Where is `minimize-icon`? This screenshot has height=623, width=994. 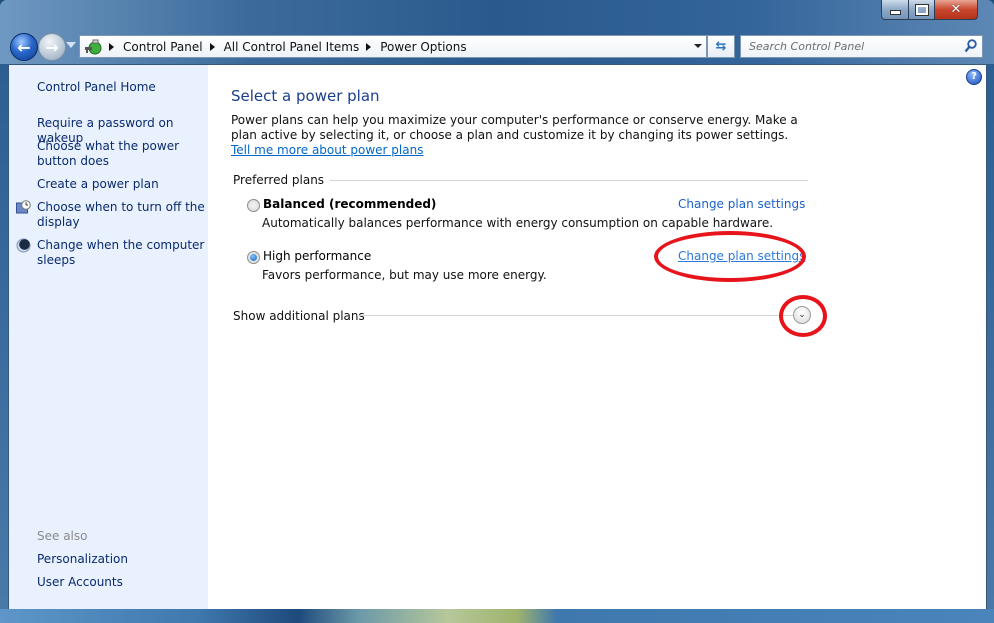
minimize-icon is located at coordinates (895, 12).